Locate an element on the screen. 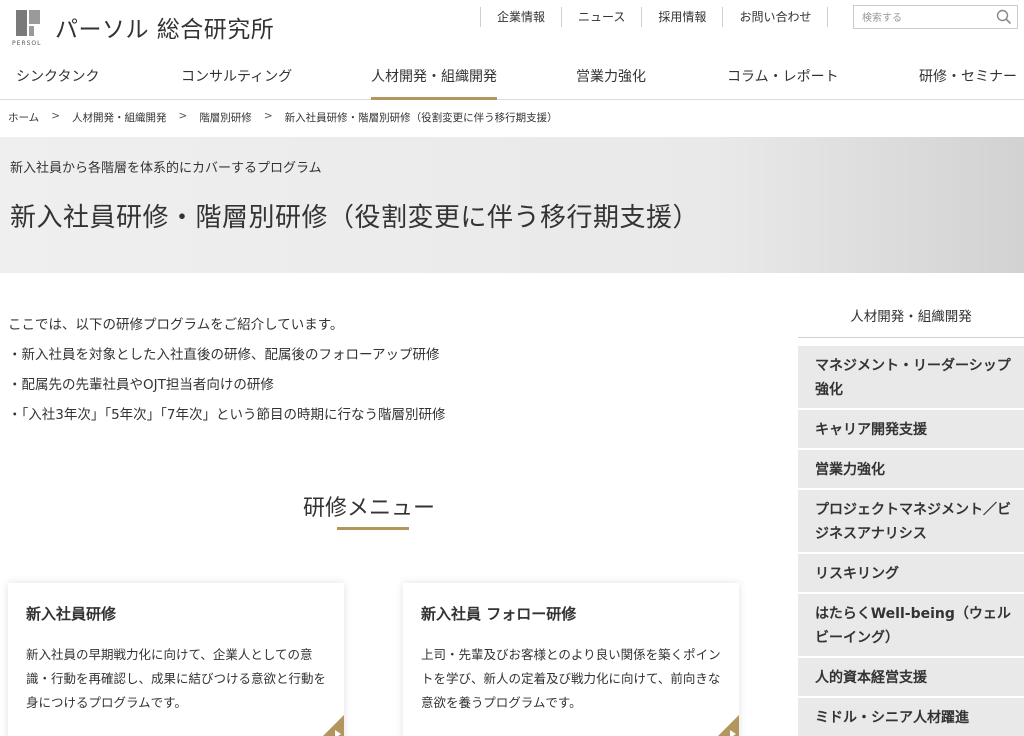 Image resolution: width=1024 pixels, height=736 pixels. sidebar-title: 人材開発・組織開発 is located at coordinates (911, 317).